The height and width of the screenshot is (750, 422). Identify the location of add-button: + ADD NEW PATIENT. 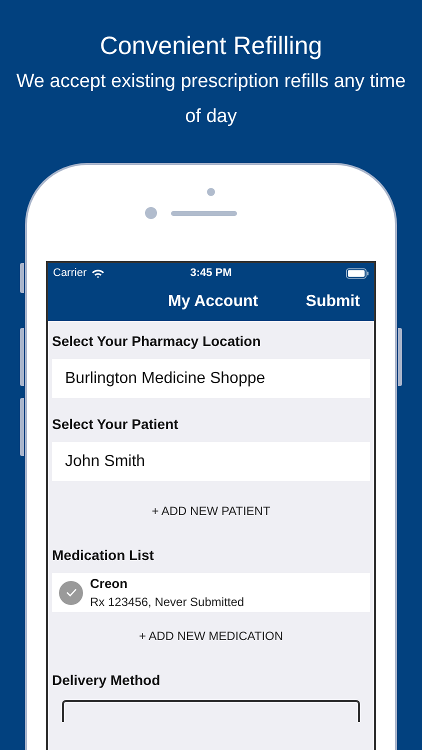
(211, 511).